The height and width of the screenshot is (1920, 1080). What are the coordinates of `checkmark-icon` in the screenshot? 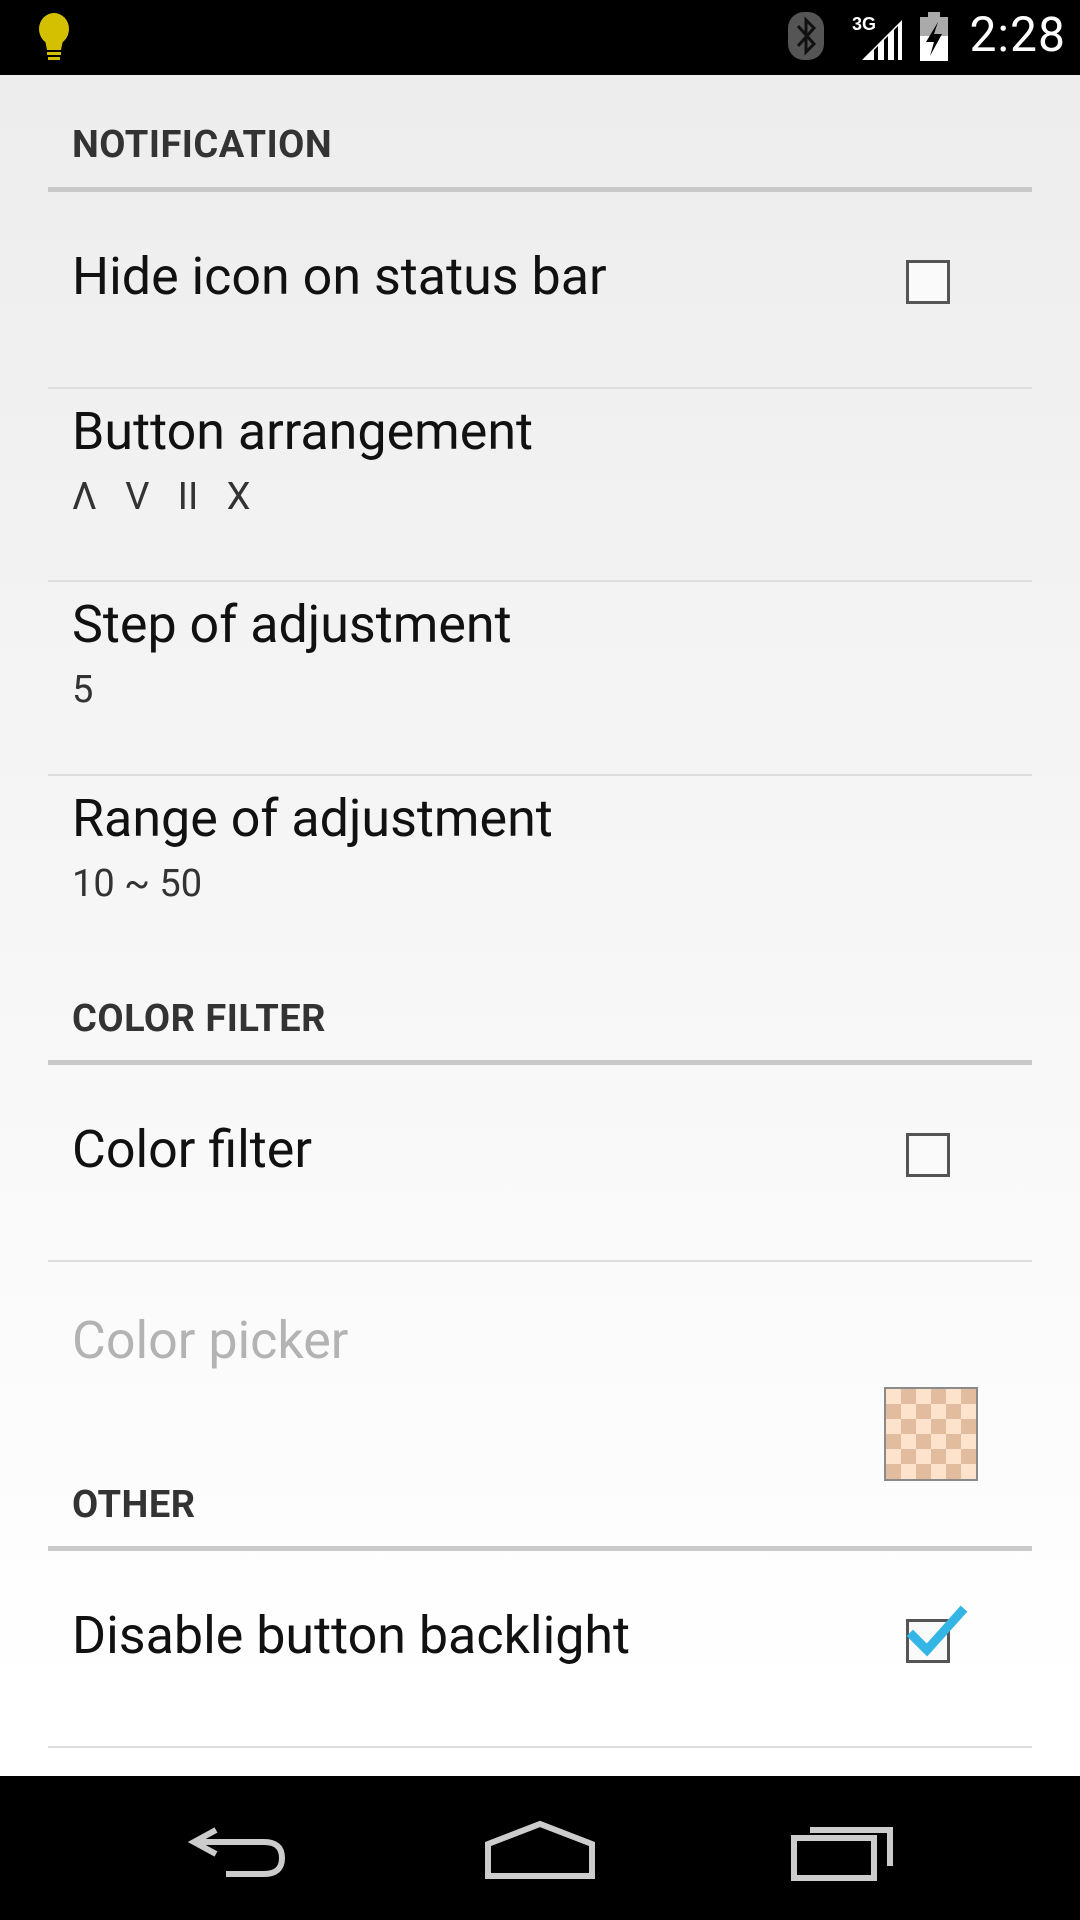 It's located at (937, 1631).